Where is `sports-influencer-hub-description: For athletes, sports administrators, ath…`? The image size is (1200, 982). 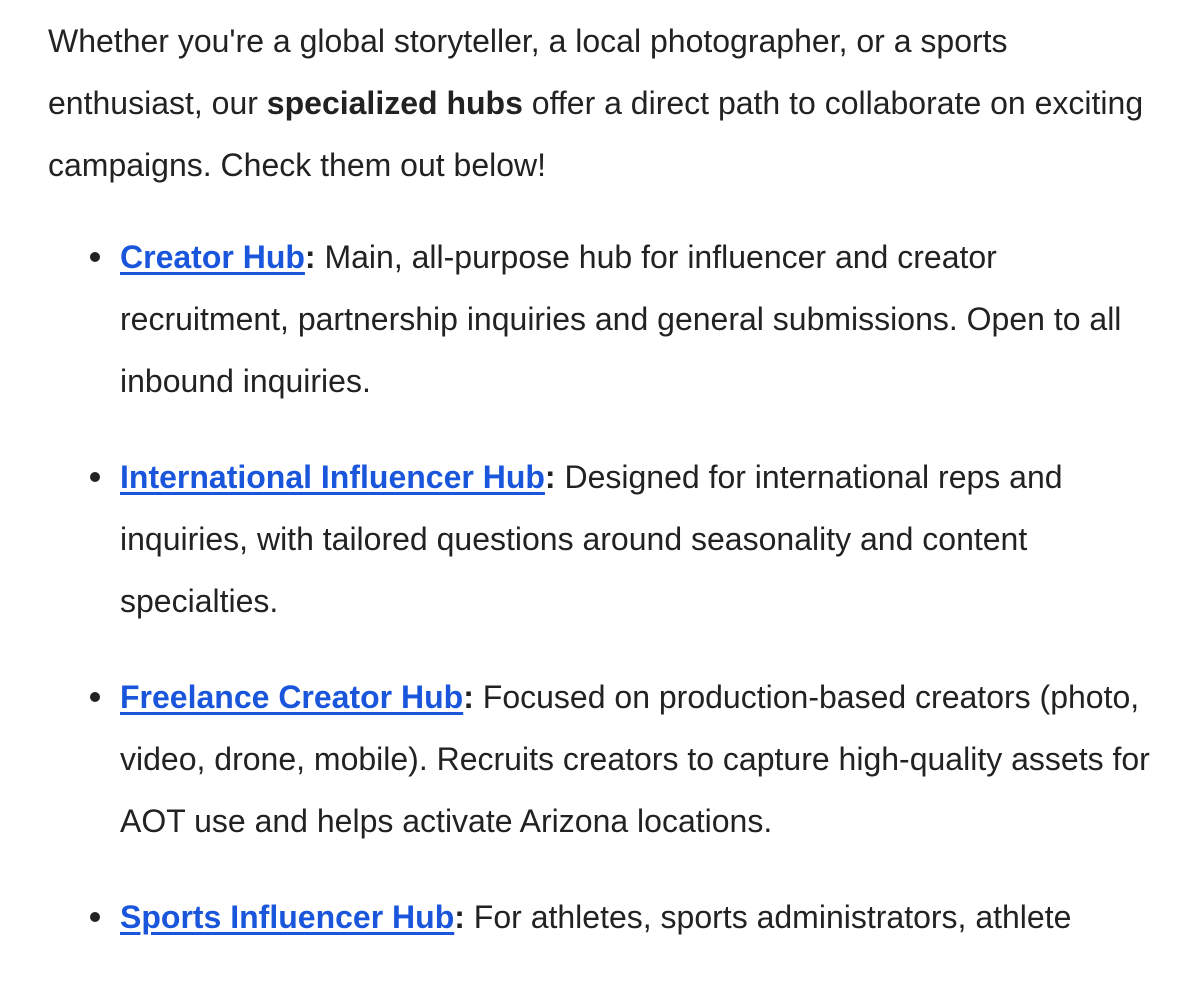 sports-influencer-hub-description: For athletes, sports administrators, ath… is located at coordinates (768, 917).